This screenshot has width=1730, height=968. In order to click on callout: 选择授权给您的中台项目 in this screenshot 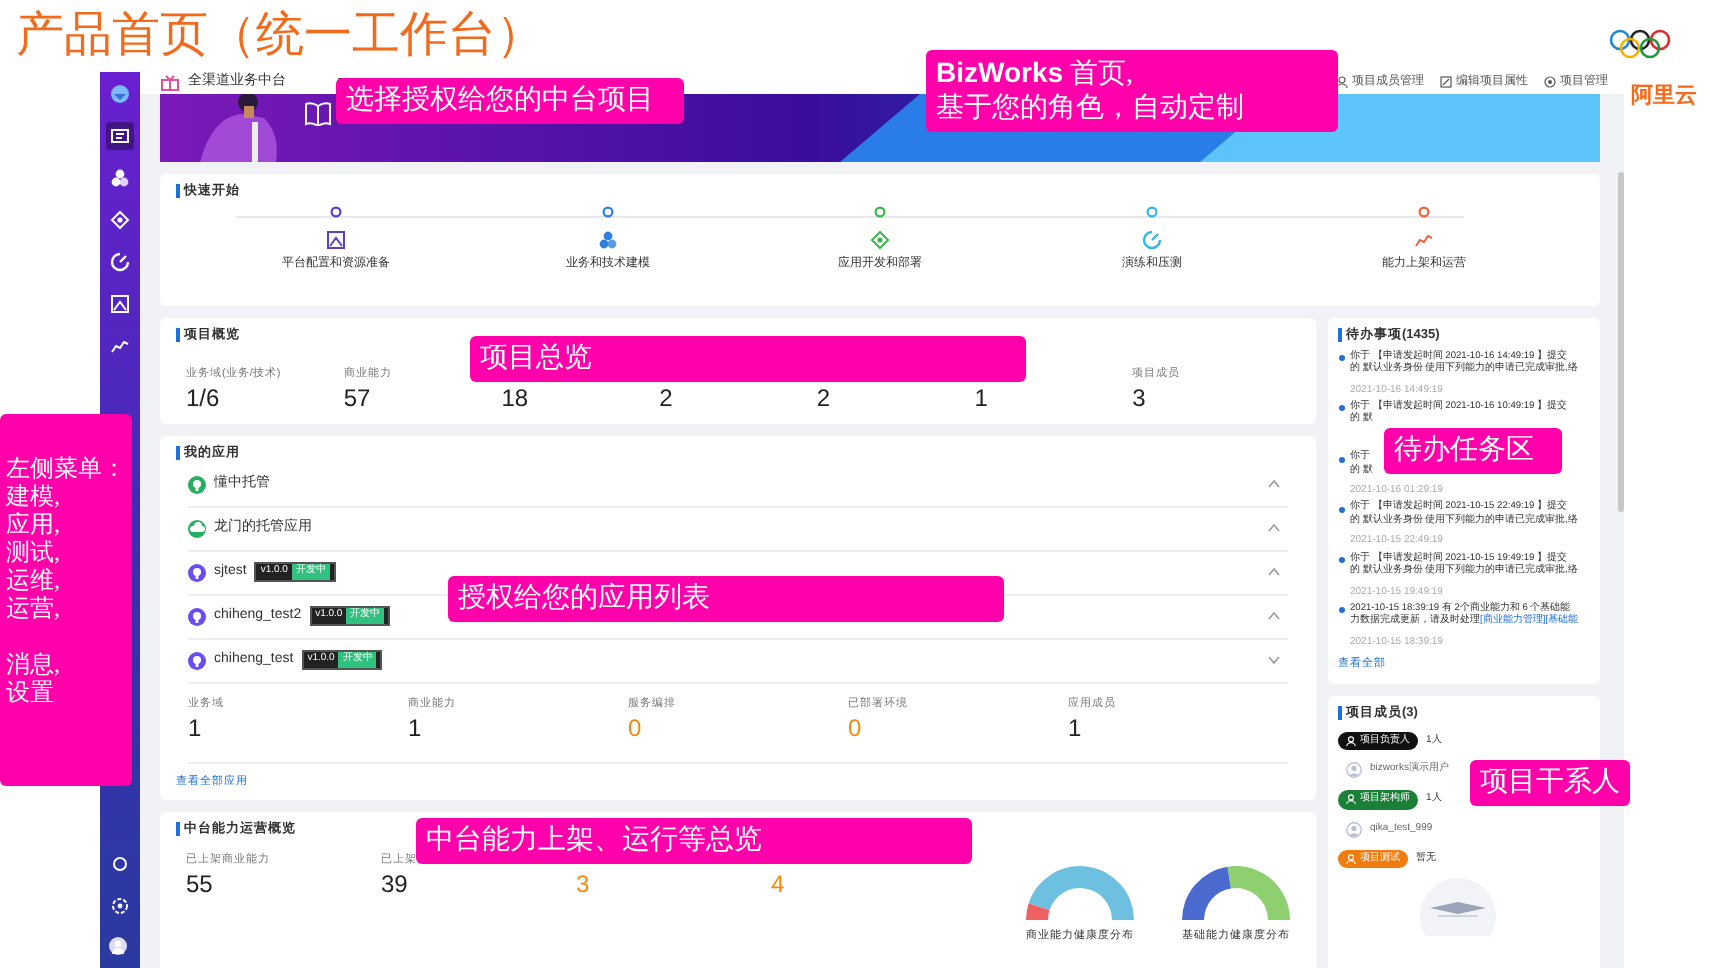, I will do `click(510, 101)`.